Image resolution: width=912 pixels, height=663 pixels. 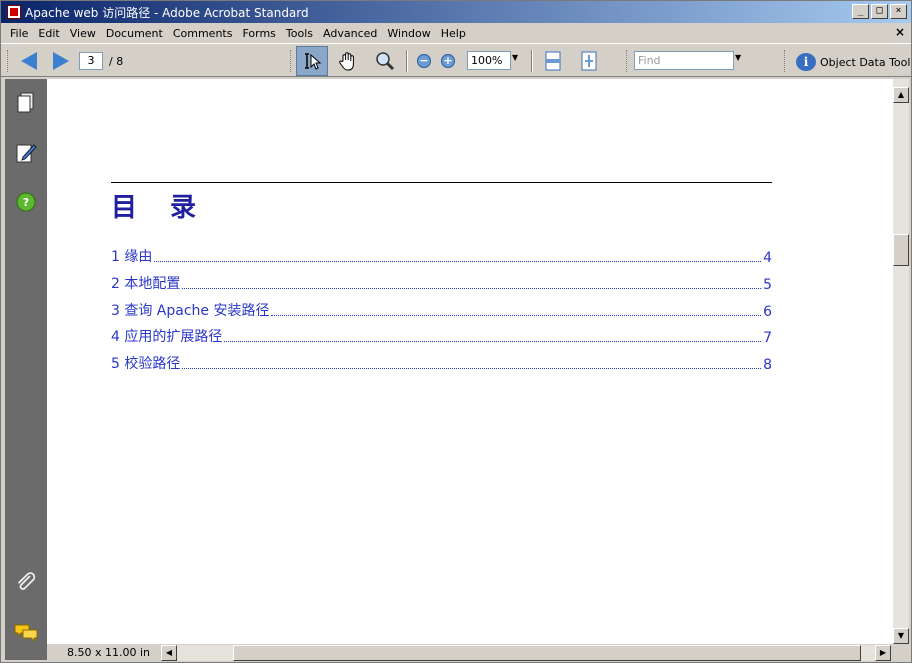 What do you see at coordinates (900, 32) in the screenshot?
I see `document-close-button: ×` at bounding box center [900, 32].